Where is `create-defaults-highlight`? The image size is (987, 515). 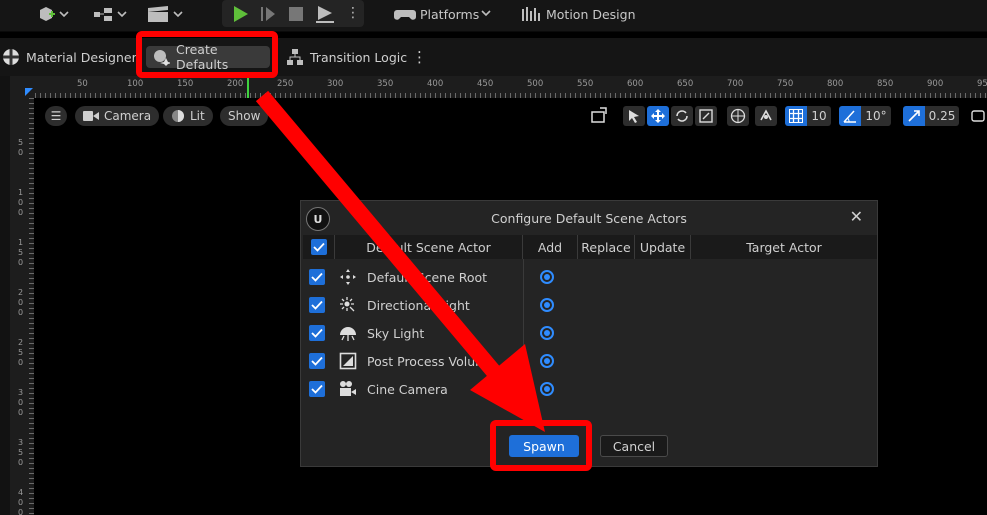 create-defaults-highlight is located at coordinates (207, 54).